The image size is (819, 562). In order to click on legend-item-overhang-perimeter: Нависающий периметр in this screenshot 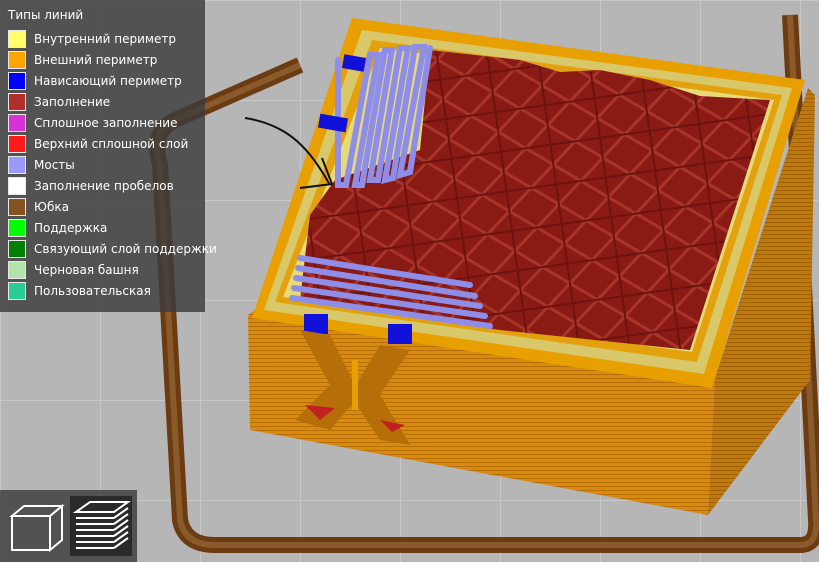, I will do `click(112, 80)`.